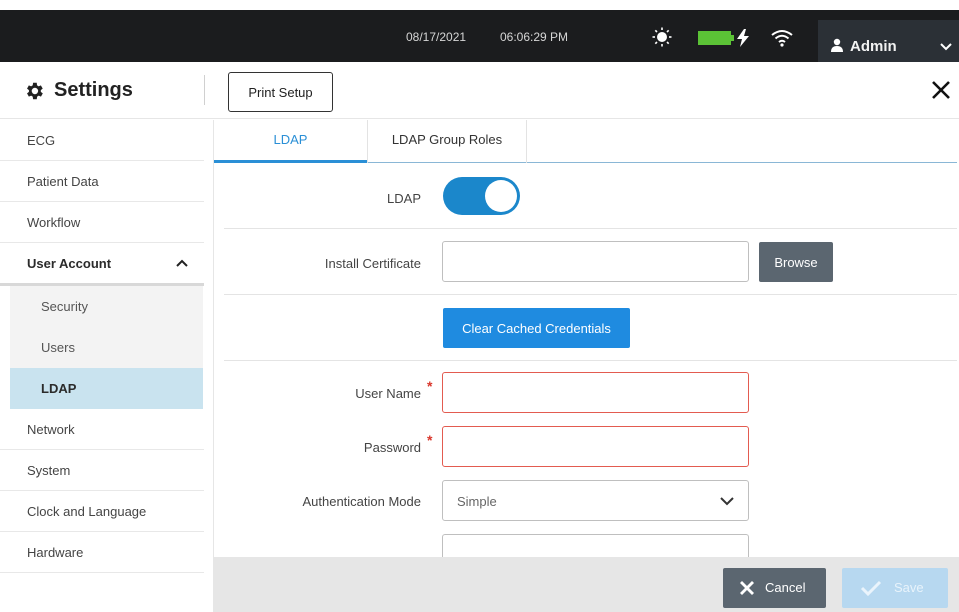 The image size is (959, 612). What do you see at coordinates (87, 511) in the screenshot?
I see `sidebar-item-label: Clock and Language` at bounding box center [87, 511].